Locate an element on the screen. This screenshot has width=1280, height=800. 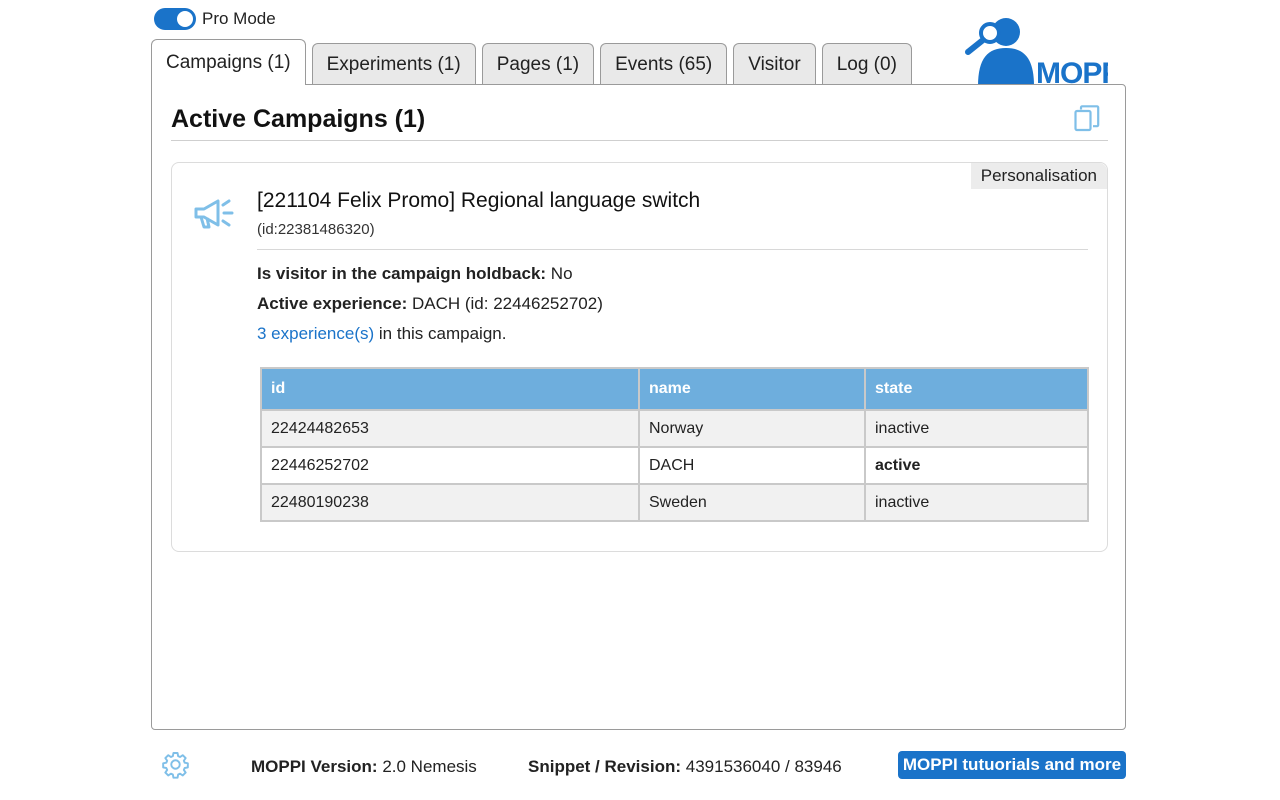
experiences-row: 3 experience(s) in this campaign. is located at coordinates (381, 334).